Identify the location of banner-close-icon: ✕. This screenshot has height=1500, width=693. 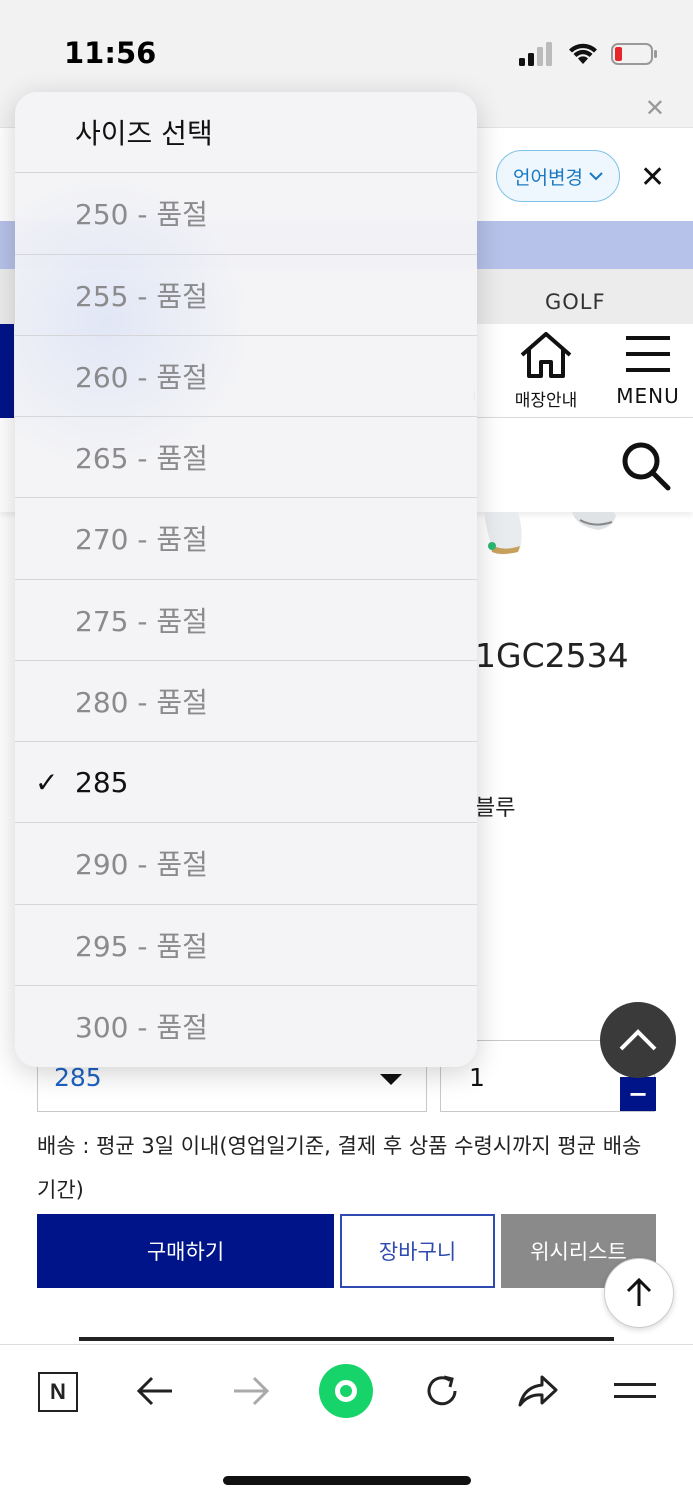
(655, 108).